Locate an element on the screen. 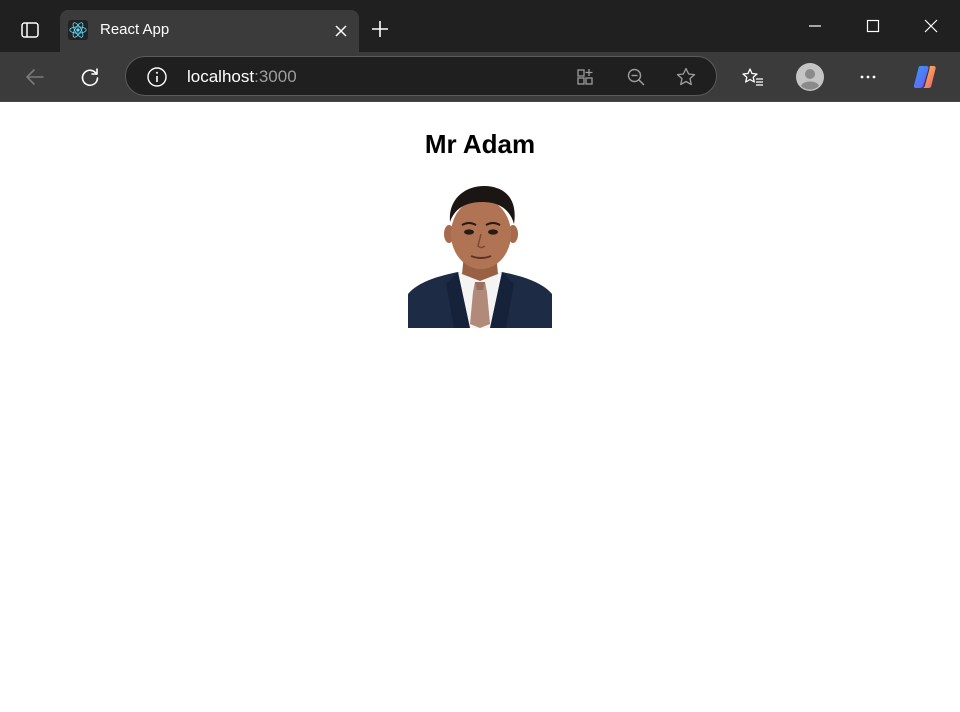 This screenshot has width=960, height=712. star-icon is located at coordinates (686, 76).